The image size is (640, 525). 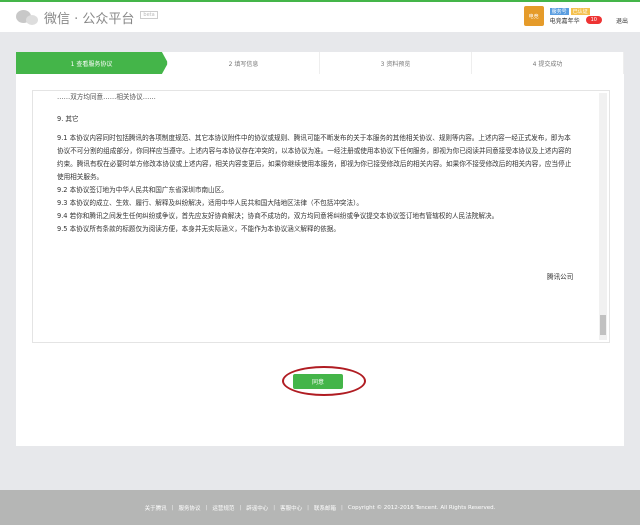 I want to click on footer-link-contact: 联系邮箱, so click(x=325, y=508).